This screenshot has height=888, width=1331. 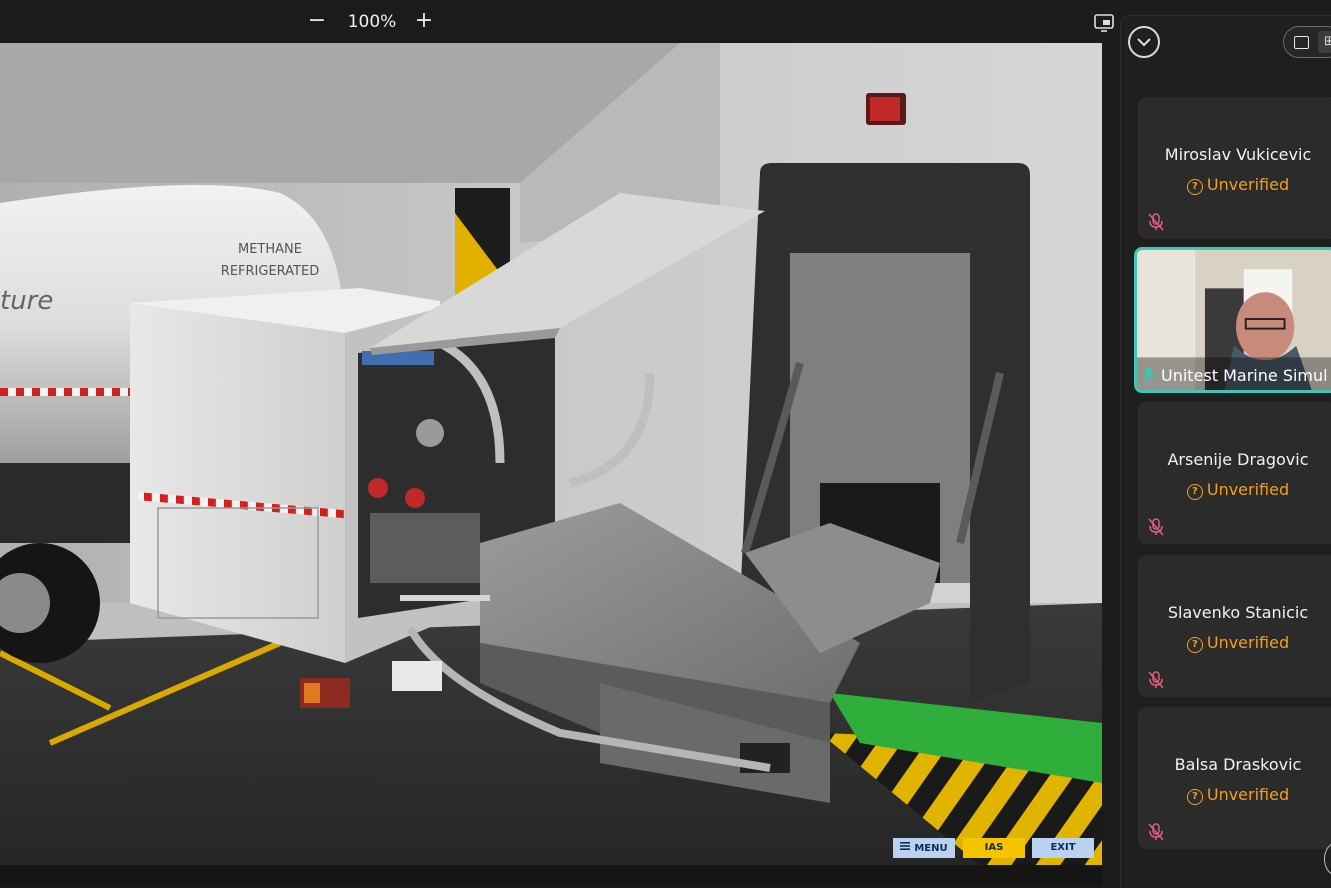 I want to click on zoom-in-button: +, so click(x=424, y=21).